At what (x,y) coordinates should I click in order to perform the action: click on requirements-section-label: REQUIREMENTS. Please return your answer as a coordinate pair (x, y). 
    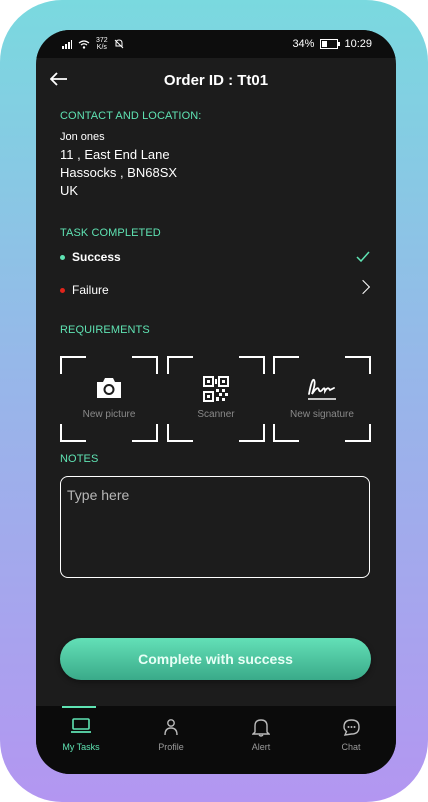
    Looking at the image, I should click on (105, 330).